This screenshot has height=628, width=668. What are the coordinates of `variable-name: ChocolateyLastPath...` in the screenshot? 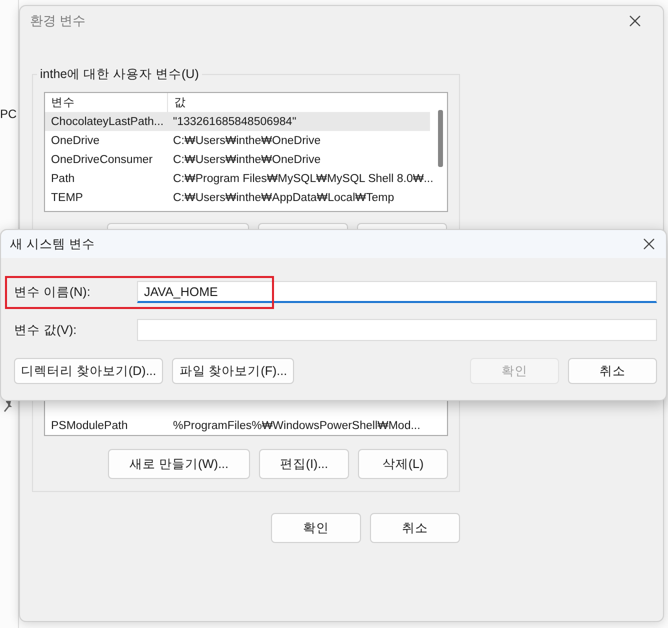 It's located at (107, 122).